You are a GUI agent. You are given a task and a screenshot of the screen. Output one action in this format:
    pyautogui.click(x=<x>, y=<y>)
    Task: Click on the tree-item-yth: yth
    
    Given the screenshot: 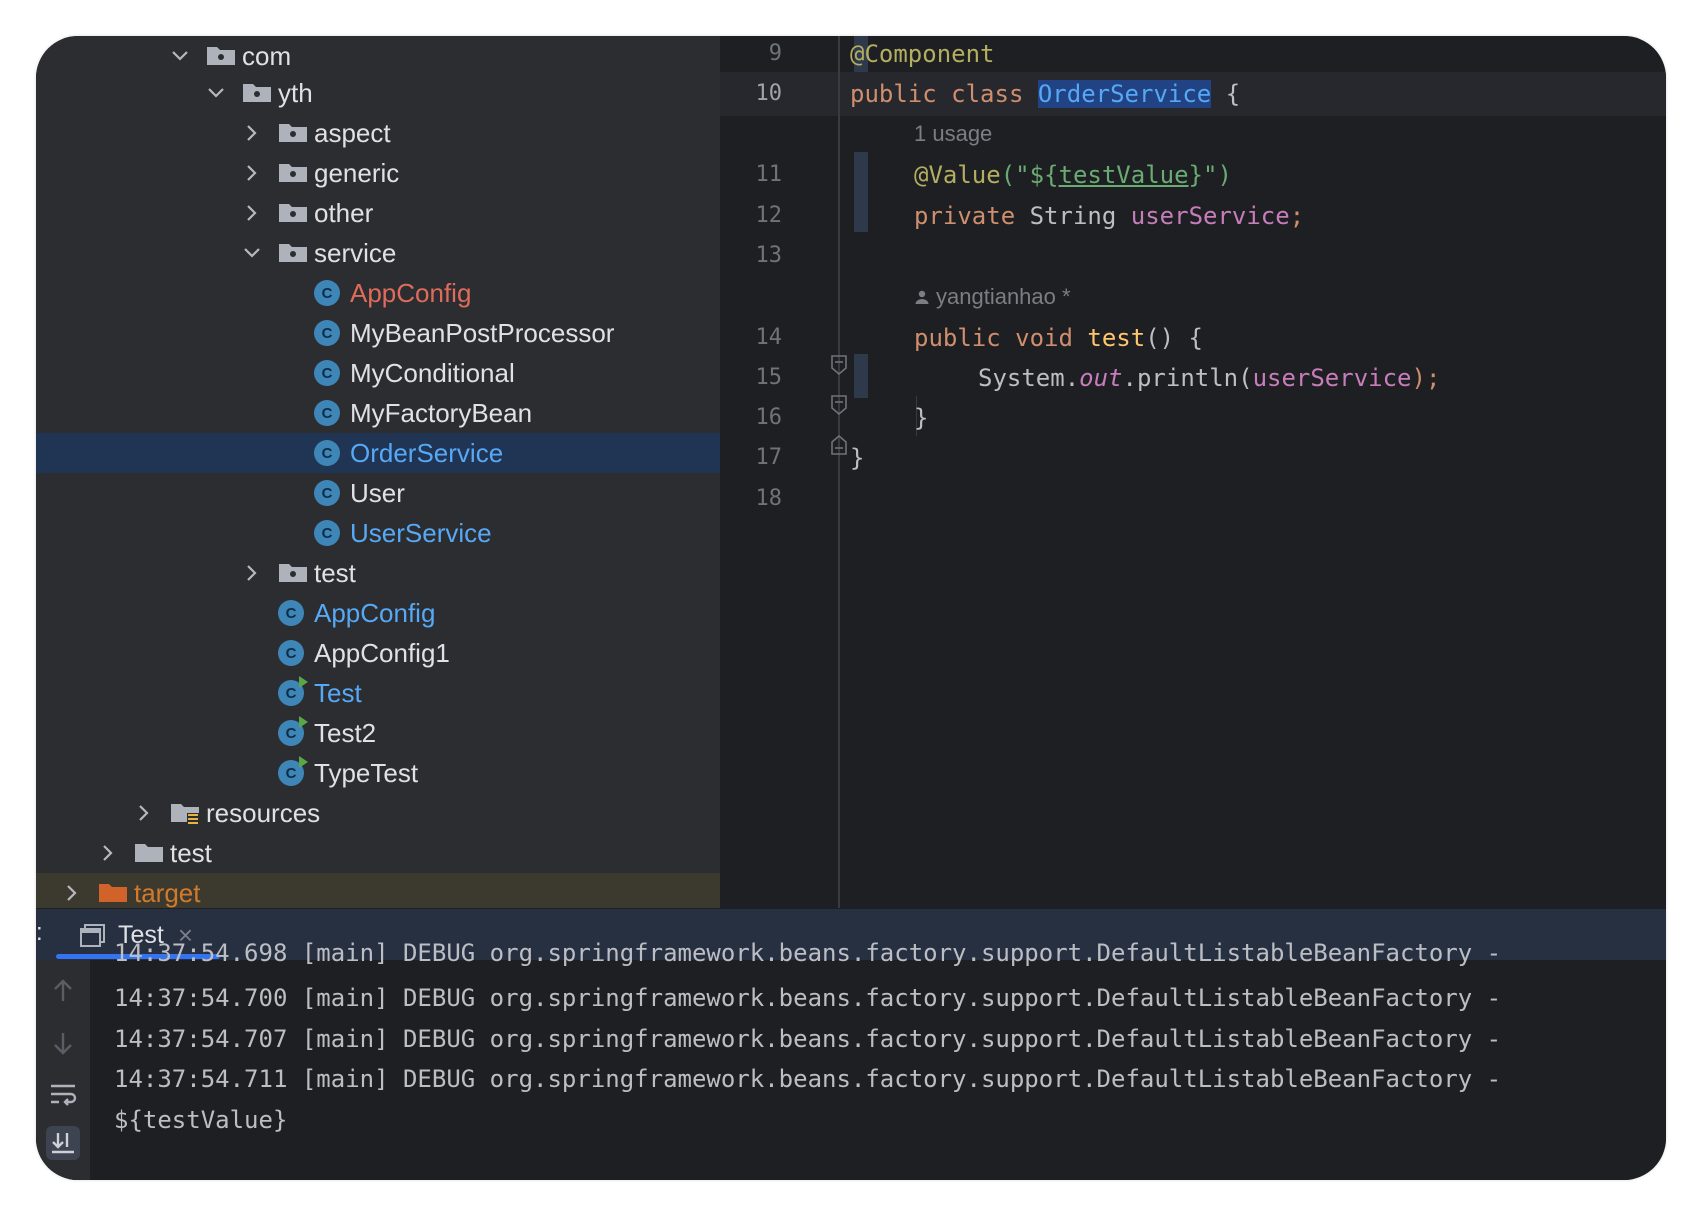 What is the action you would take?
    pyautogui.click(x=378, y=93)
    